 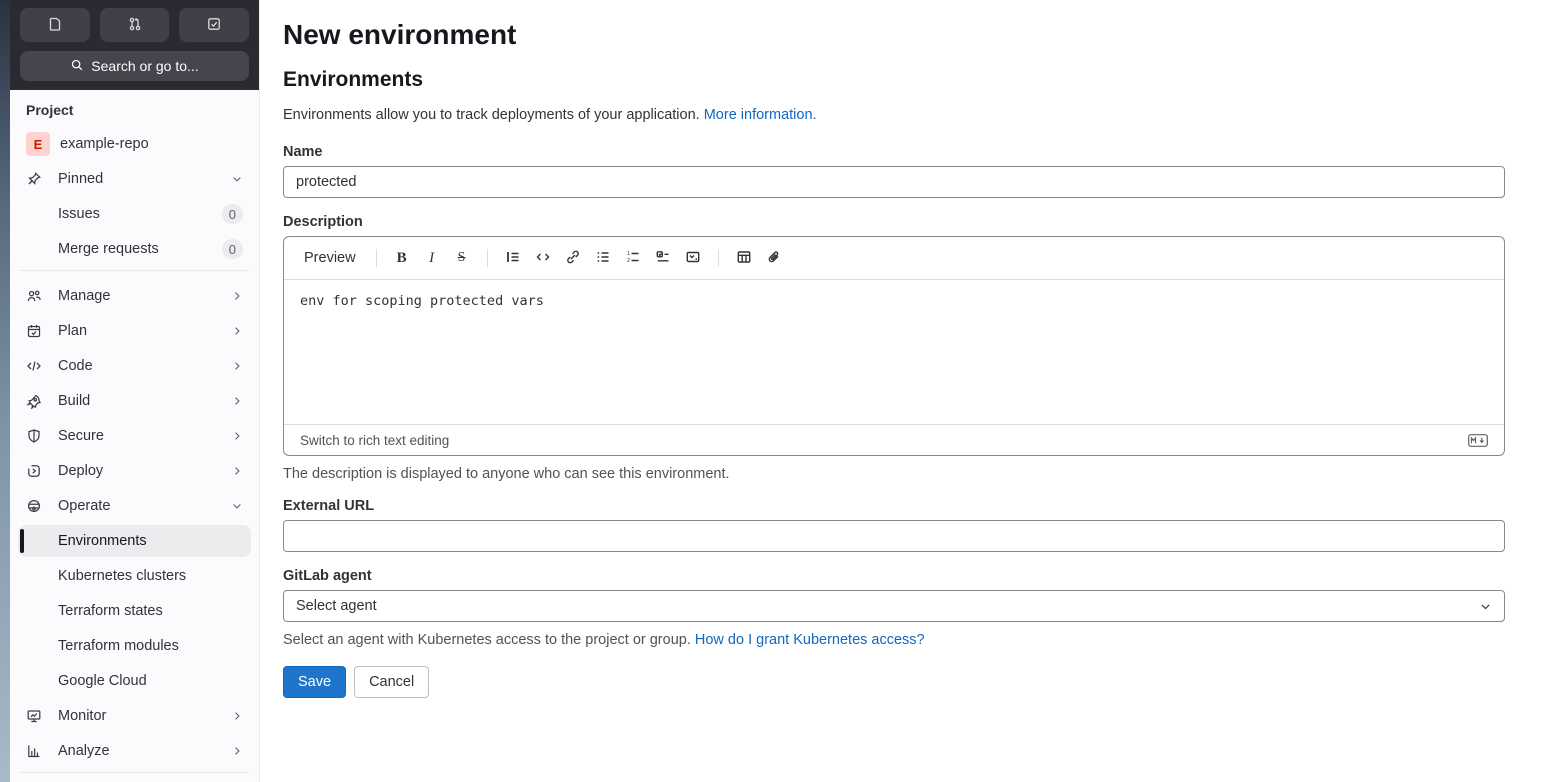 What do you see at coordinates (330, 258) in the screenshot?
I see `preview-tab: Preview` at bounding box center [330, 258].